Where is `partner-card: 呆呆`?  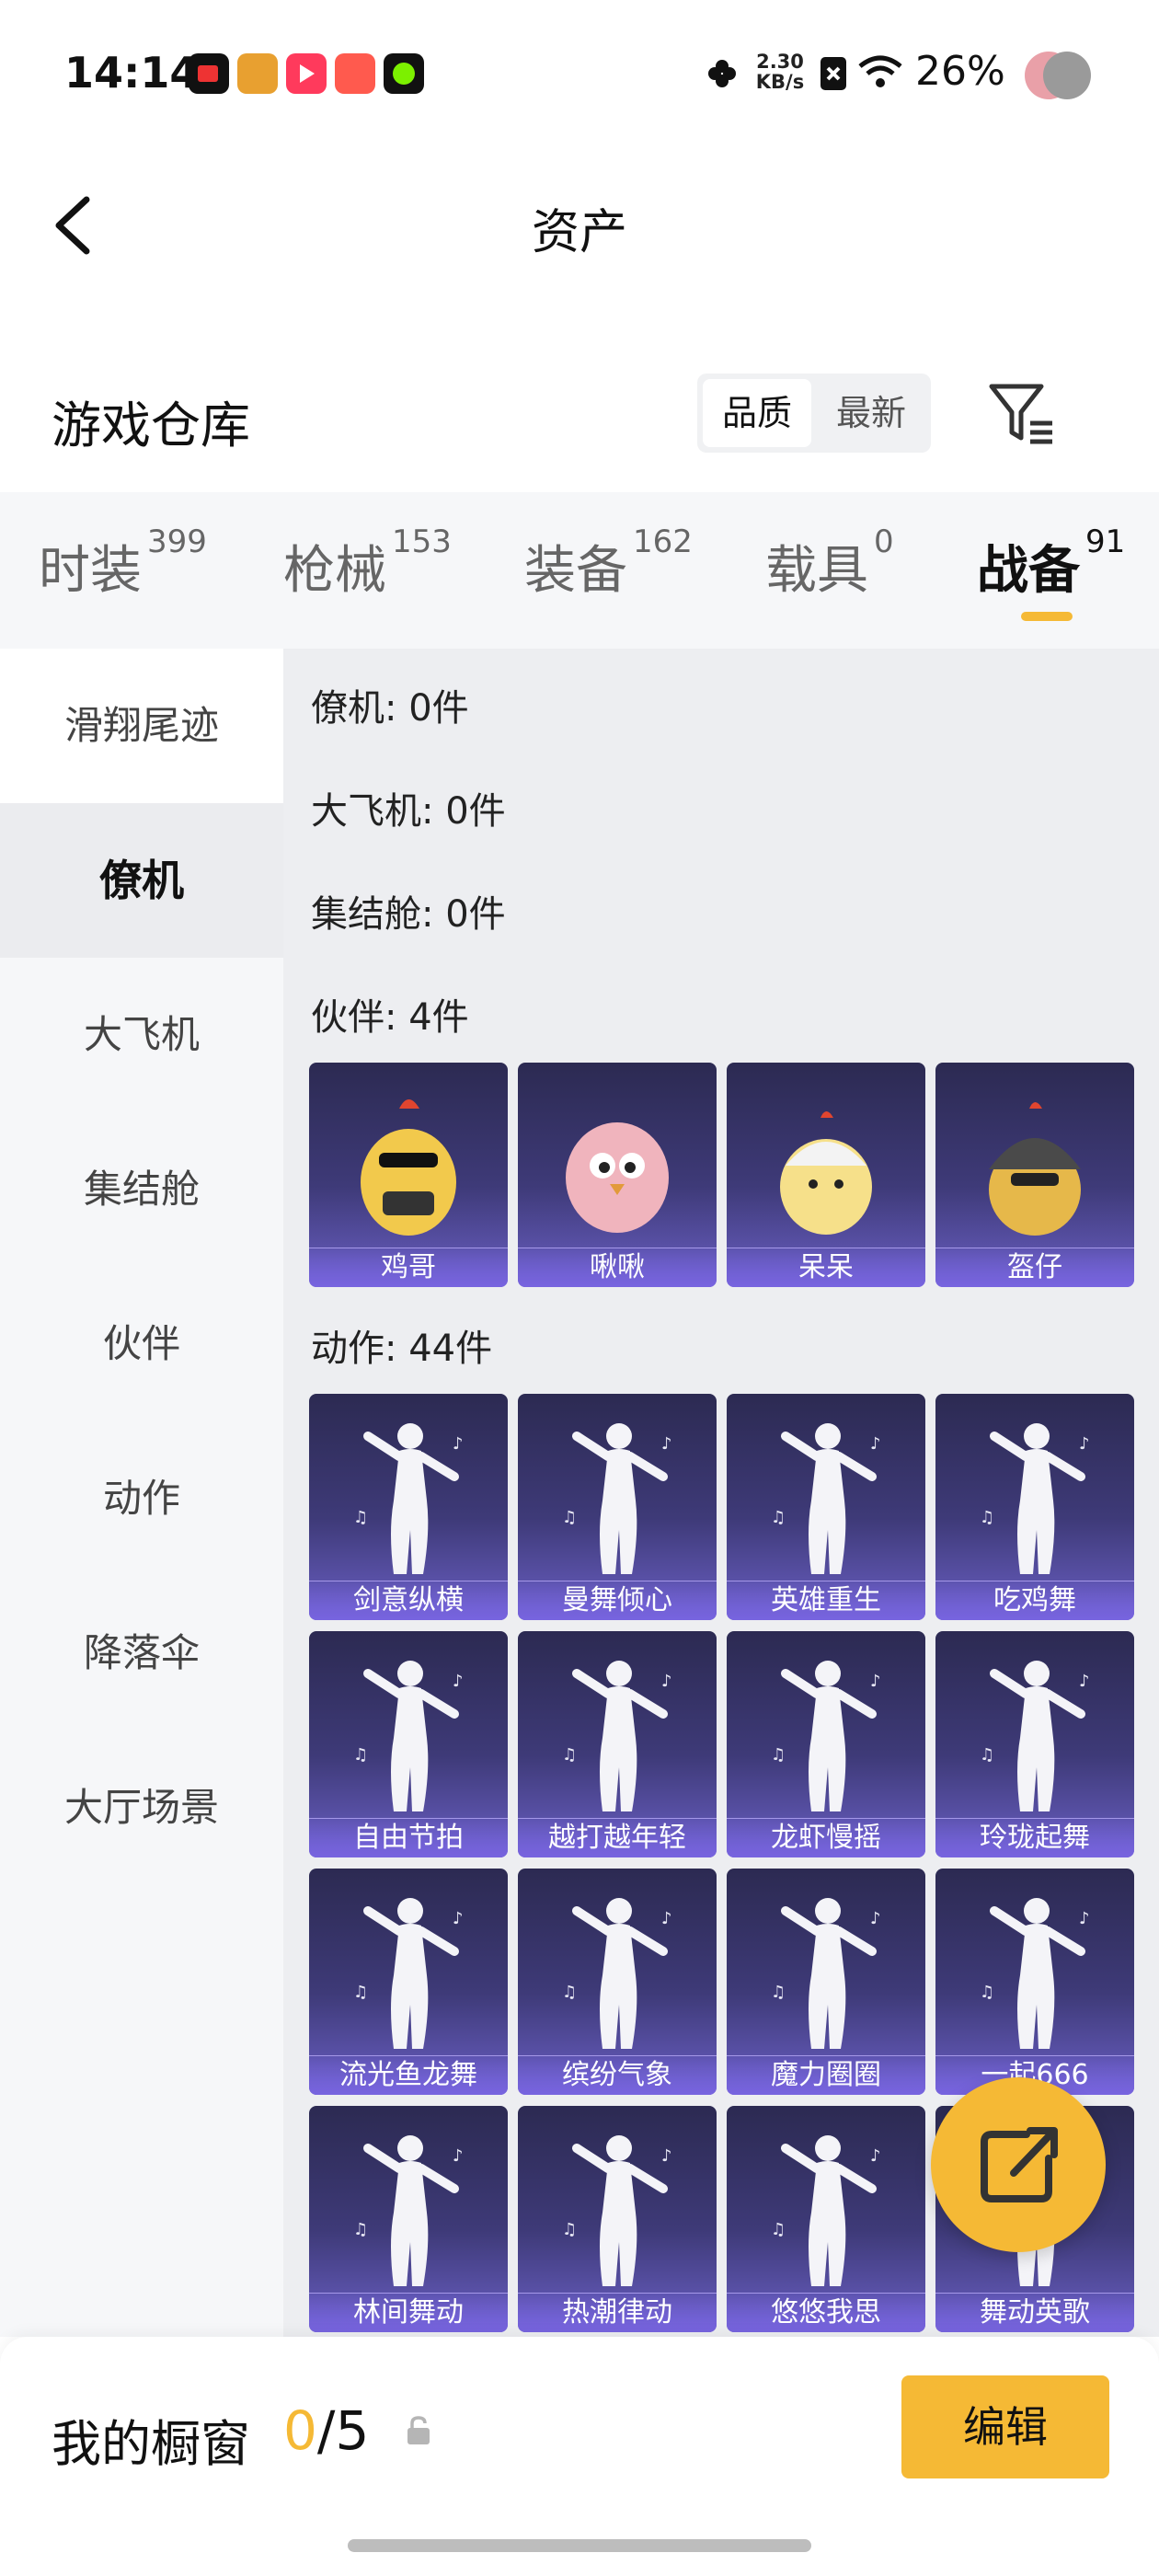 partner-card: 呆呆 is located at coordinates (826, 1175).